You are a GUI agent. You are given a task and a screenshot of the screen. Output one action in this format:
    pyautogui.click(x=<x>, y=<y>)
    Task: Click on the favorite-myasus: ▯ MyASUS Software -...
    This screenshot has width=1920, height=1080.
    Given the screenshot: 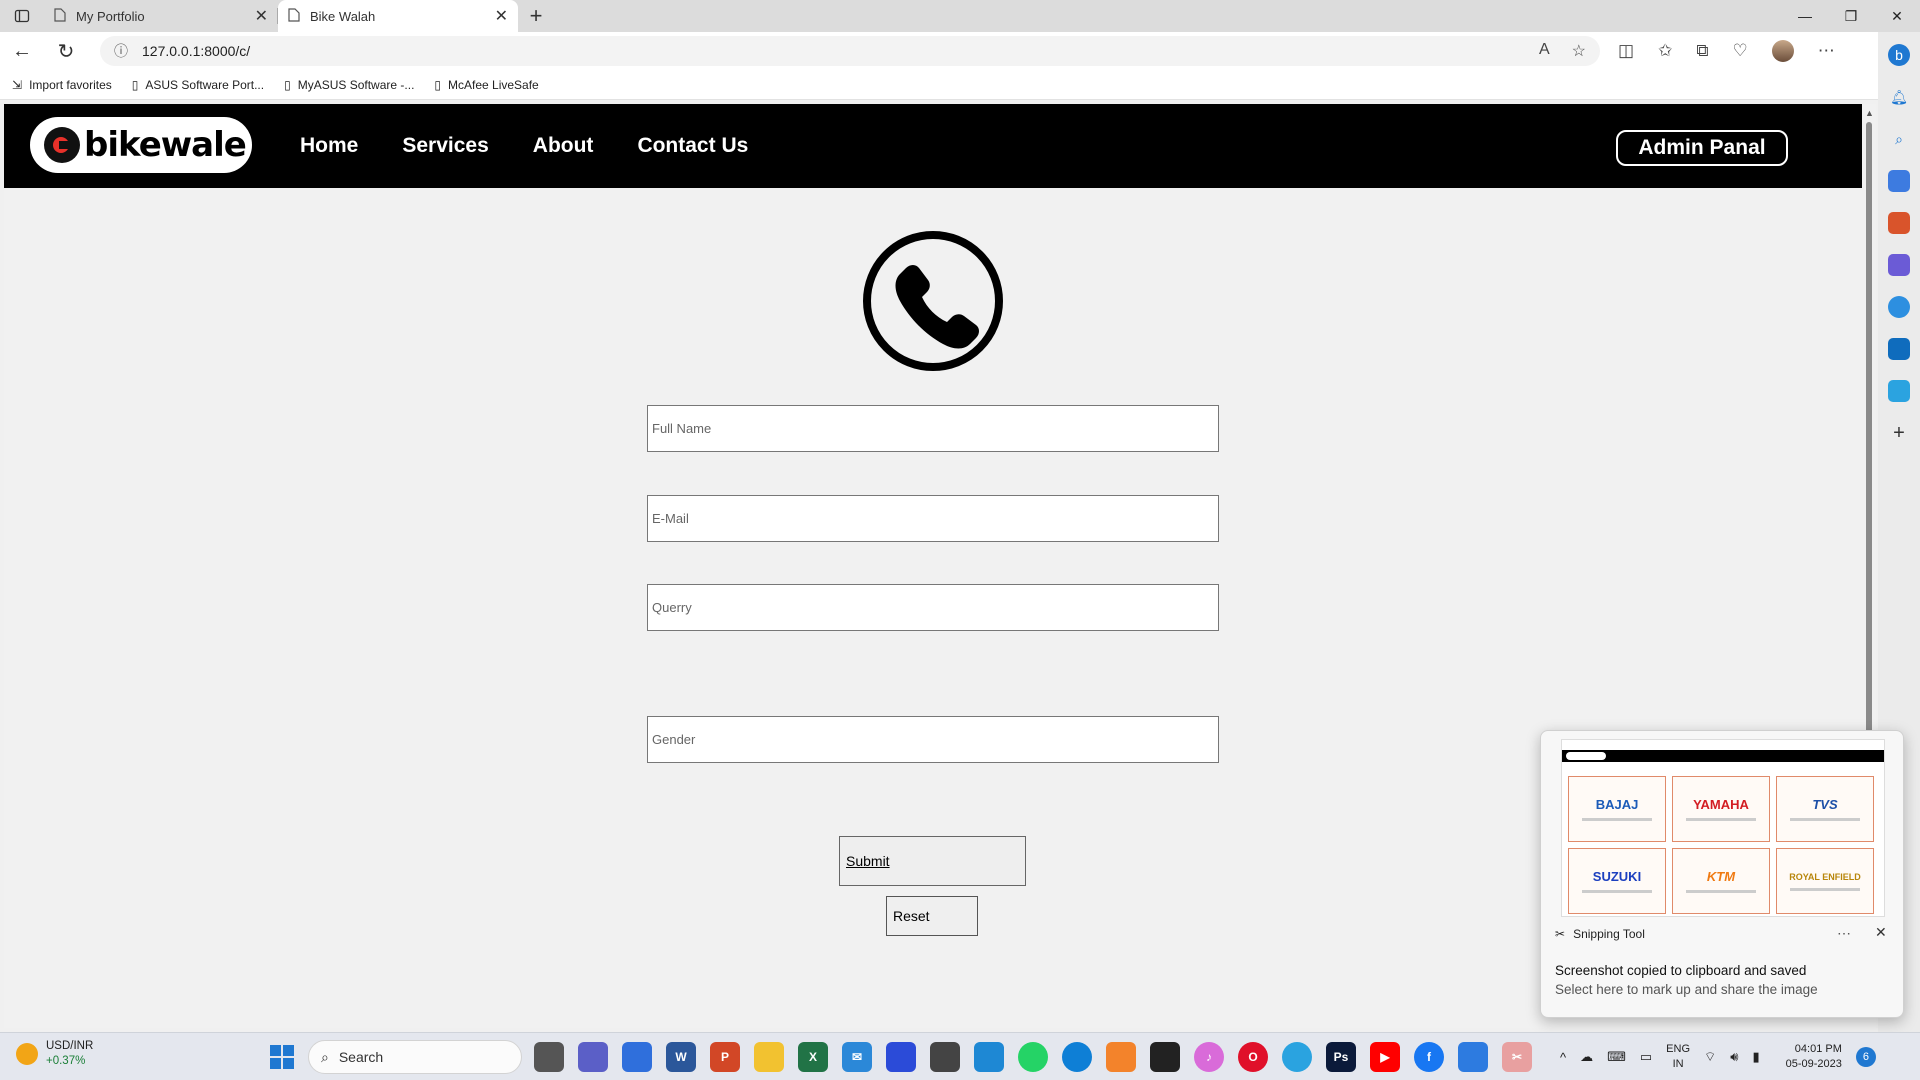 What is the action you would take?
    pyautogui.click(x=349, y=85)
    